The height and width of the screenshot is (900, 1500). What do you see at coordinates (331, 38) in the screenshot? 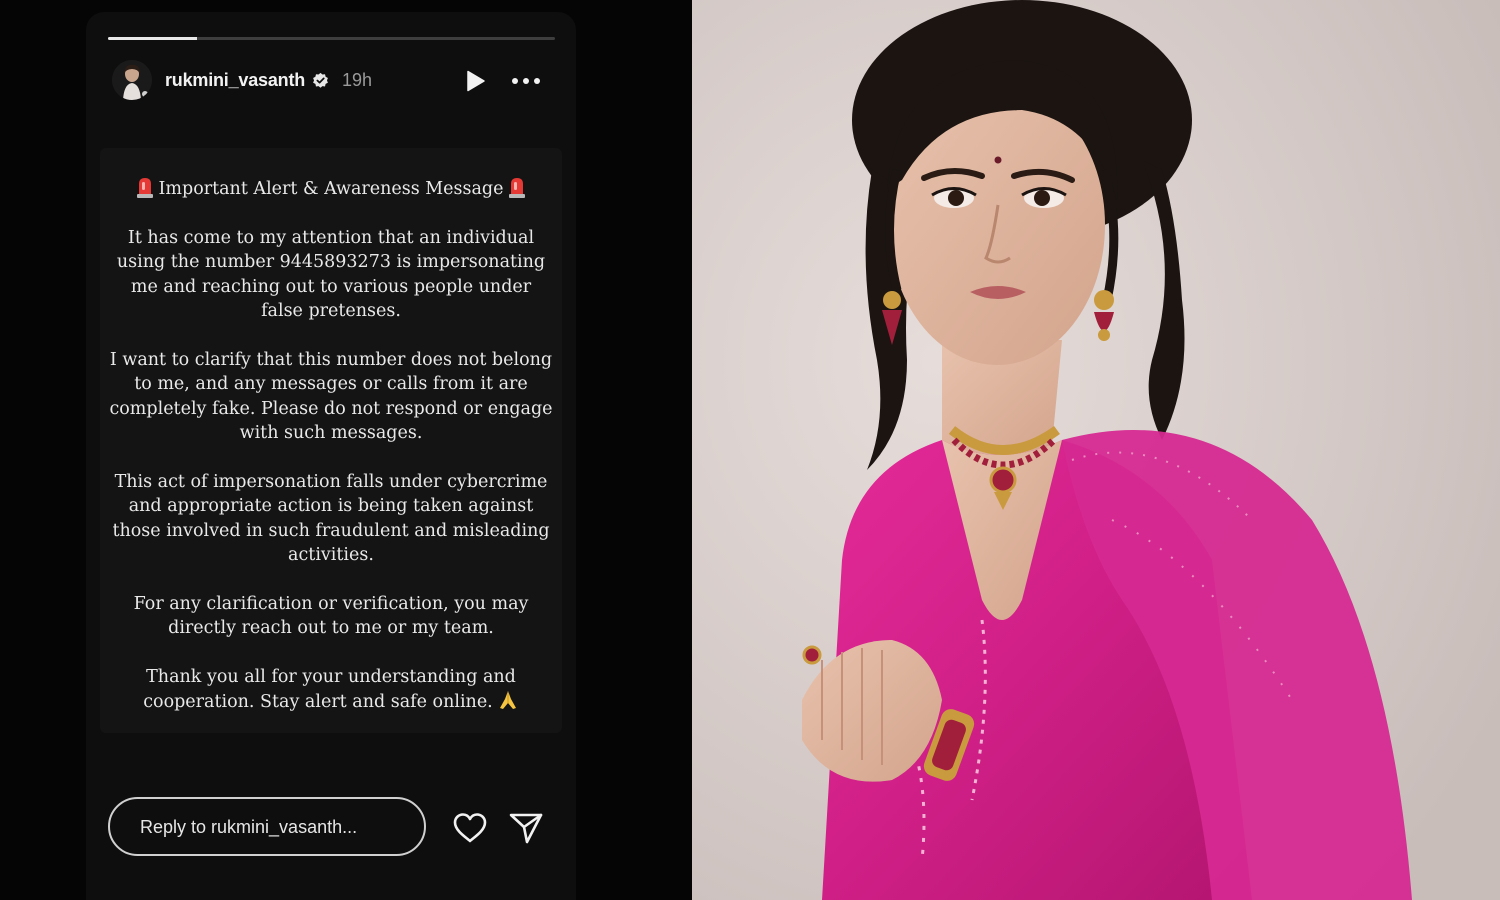
I see `story-progress-bar` at bounding box center [331, 38].